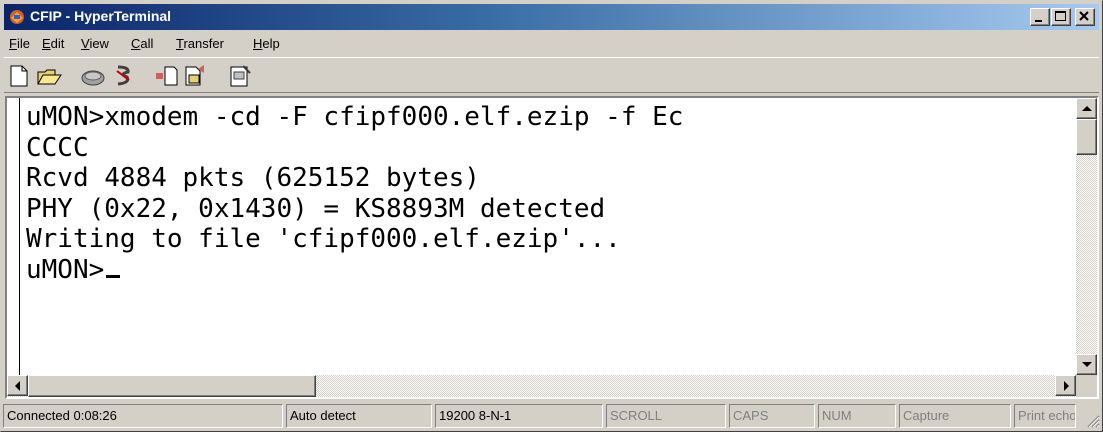 The image size is (1103, 432). I want to click on close-button, so click(1085, 17).